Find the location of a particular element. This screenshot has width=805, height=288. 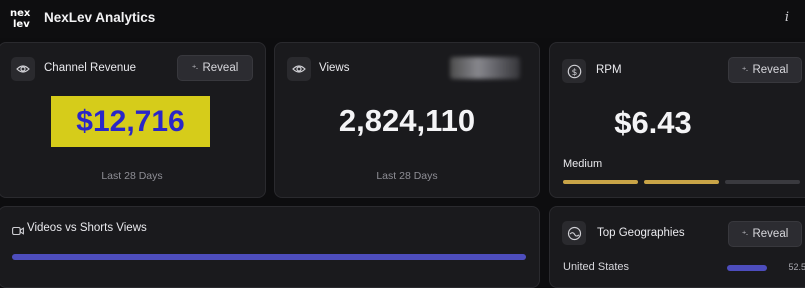

top-geographies-reveal-button: ⁺· Reveal is located at coordinates (765, 234).